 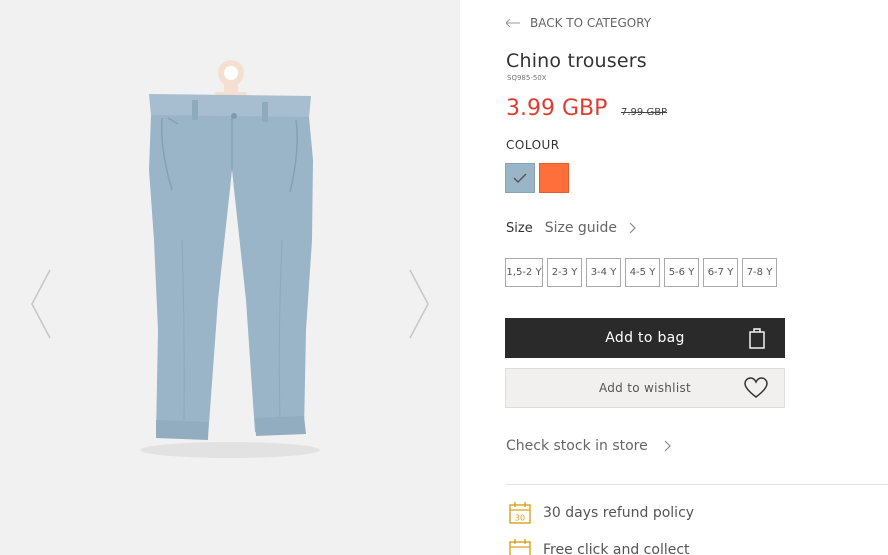 I want to click on click-collect-label: Free click and collect, so click(x=616, y=548).